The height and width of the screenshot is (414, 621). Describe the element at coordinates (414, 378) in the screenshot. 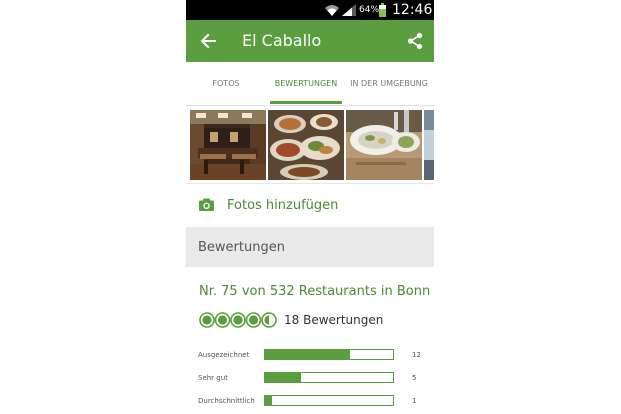

I see `rating-count: 5` at that location.